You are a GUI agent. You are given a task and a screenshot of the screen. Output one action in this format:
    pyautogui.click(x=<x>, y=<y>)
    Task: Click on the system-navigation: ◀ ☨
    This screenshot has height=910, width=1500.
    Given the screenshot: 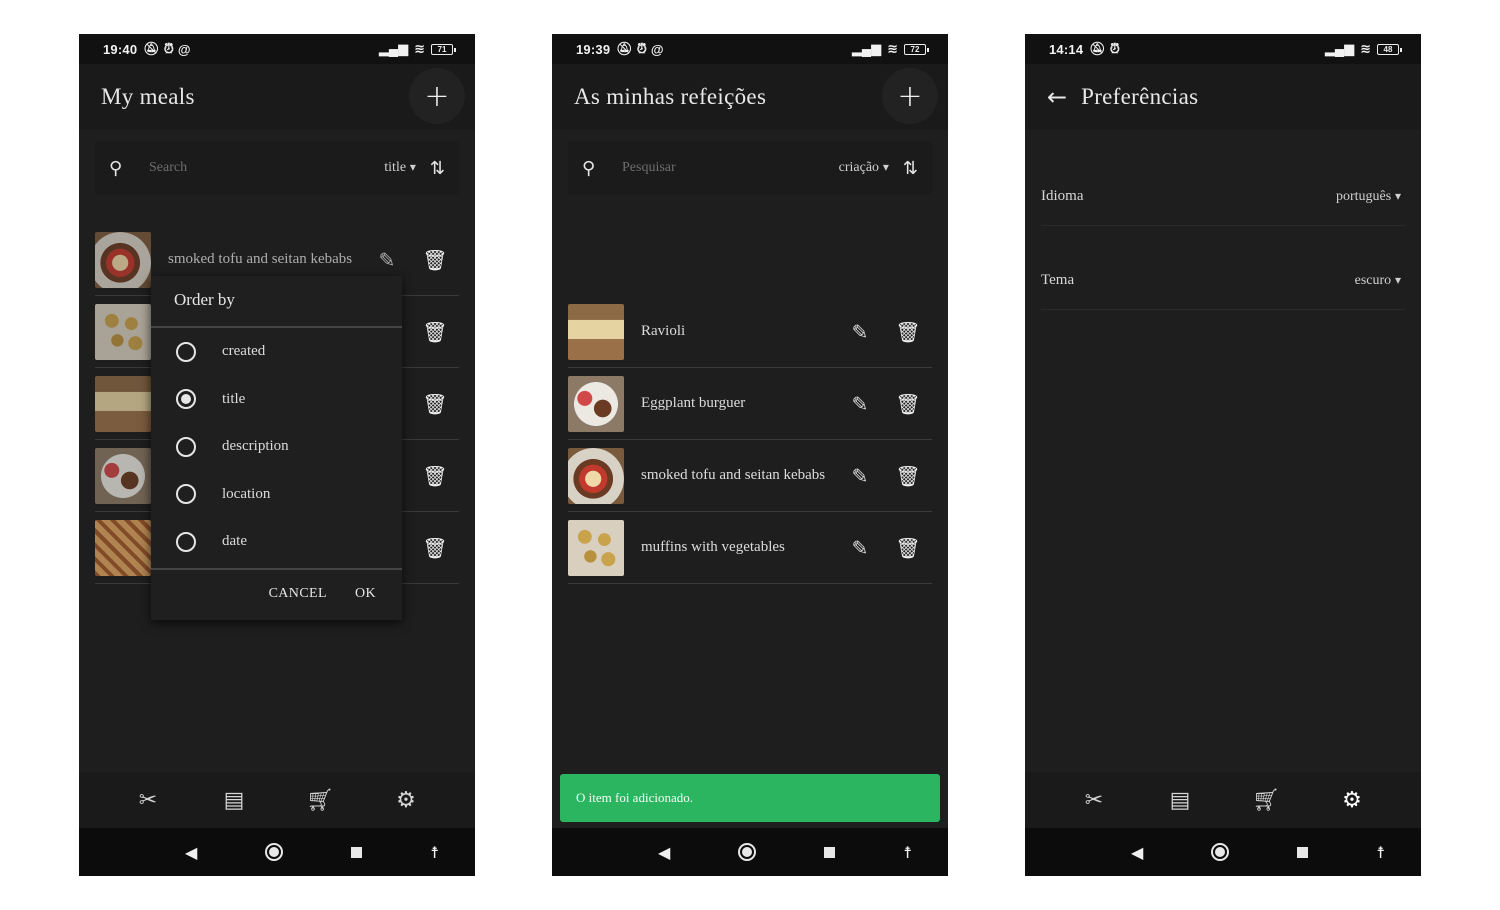 What is the action you would take?
    pyautogui.click(x=277, y=852)
    